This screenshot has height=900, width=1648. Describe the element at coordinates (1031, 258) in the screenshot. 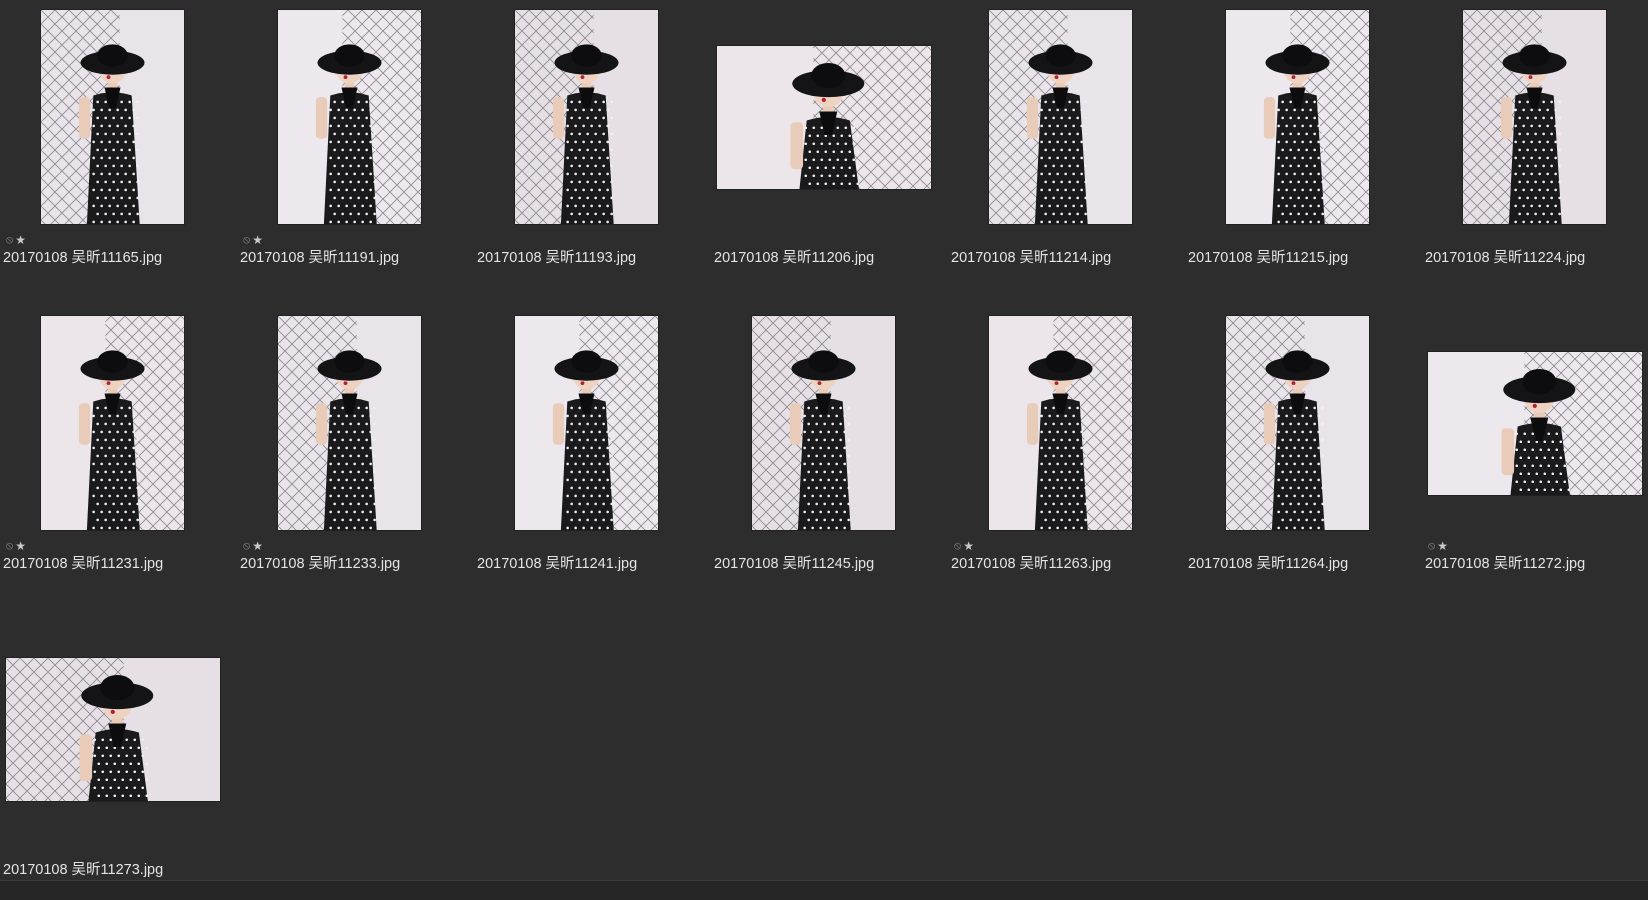

I see `file-name: 20170108 吴昕11214.jpg` at that location.